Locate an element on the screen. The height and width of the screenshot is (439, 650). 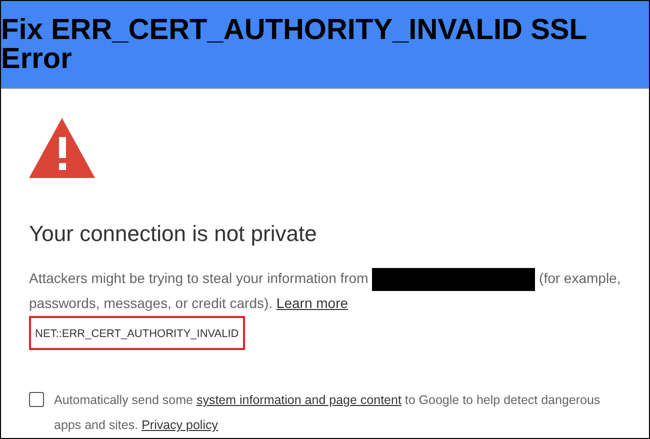
privacy-policy-link: Privacy policy is located at coordinates (180, 425).